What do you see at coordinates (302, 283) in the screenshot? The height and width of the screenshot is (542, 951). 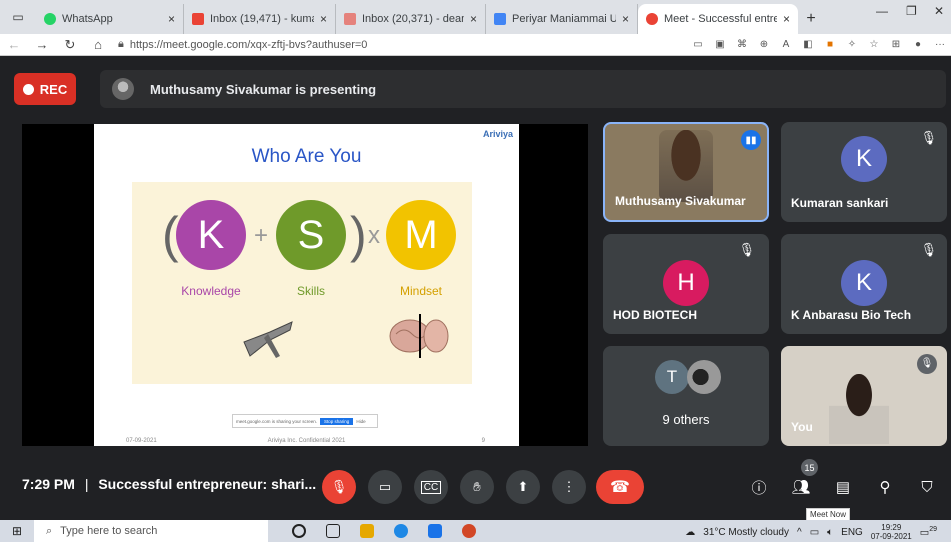 I see `formula-panel: ( K + S ) x M Knowledge Skills Mindset` at bounding box center [302, 283].